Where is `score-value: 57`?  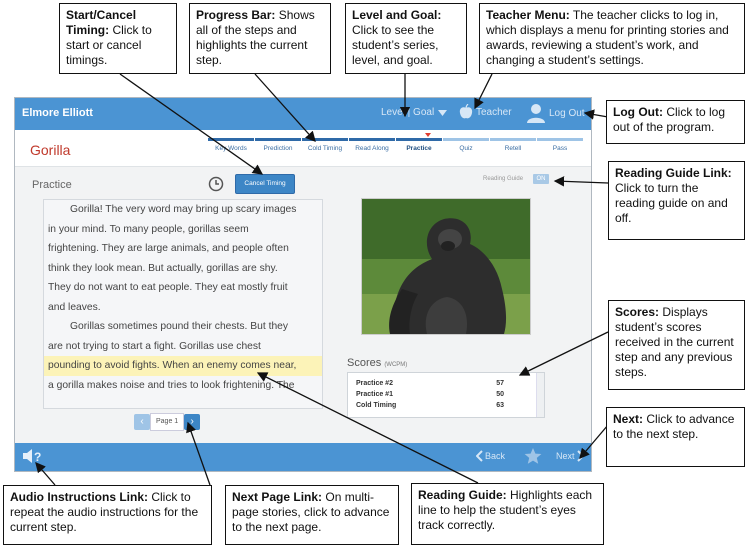 score-value: 57 is located at coordinates (500, 383).